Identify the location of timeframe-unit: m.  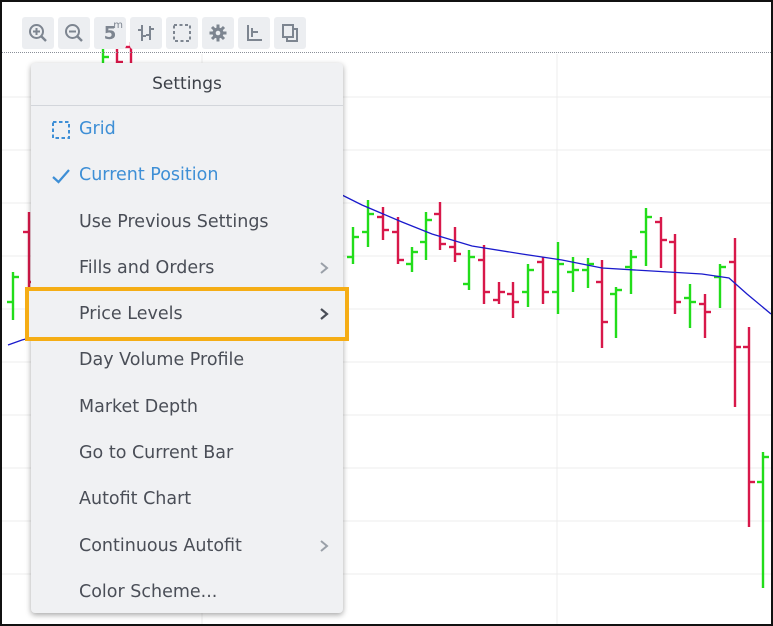
(118, 25).